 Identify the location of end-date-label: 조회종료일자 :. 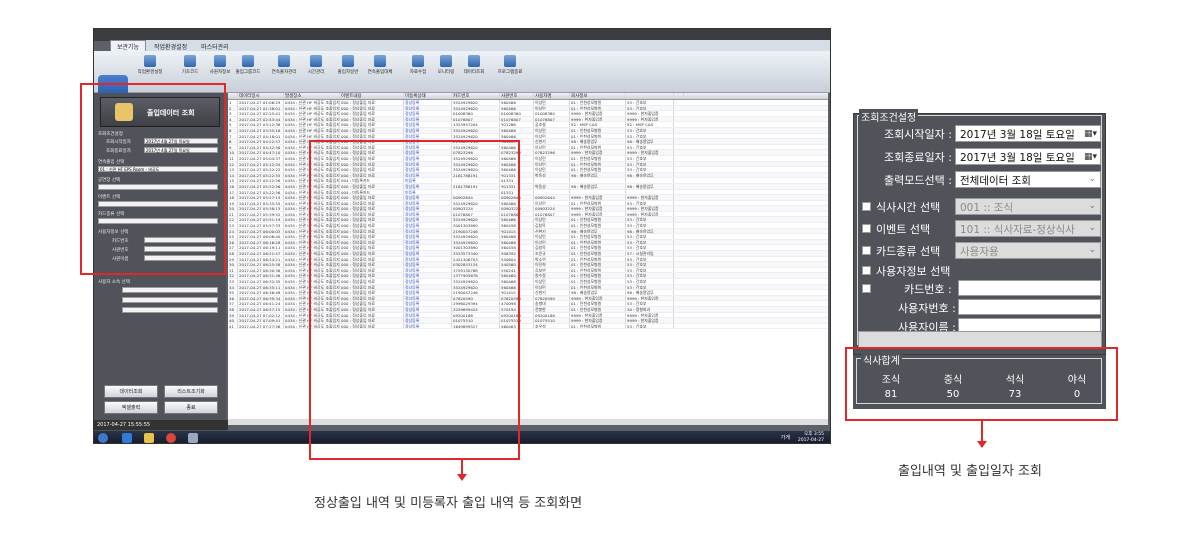
(918, 157).